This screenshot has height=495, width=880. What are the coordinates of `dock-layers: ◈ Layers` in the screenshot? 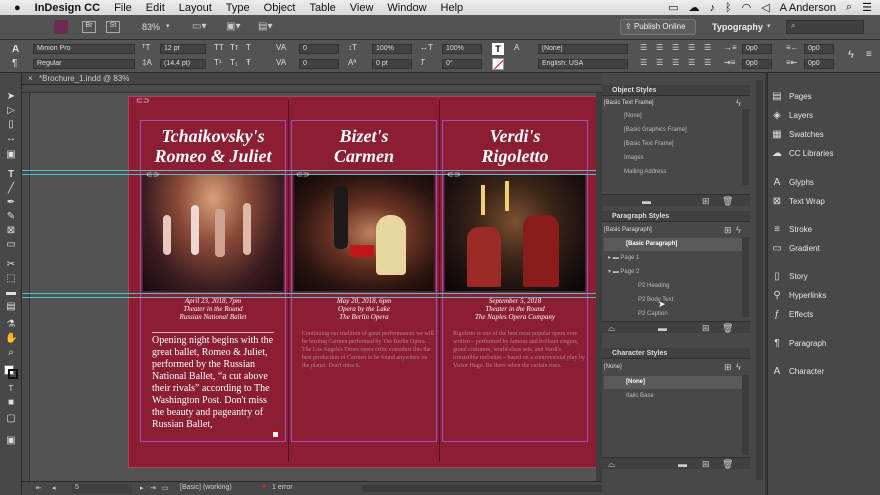 It's located at (825, 116).